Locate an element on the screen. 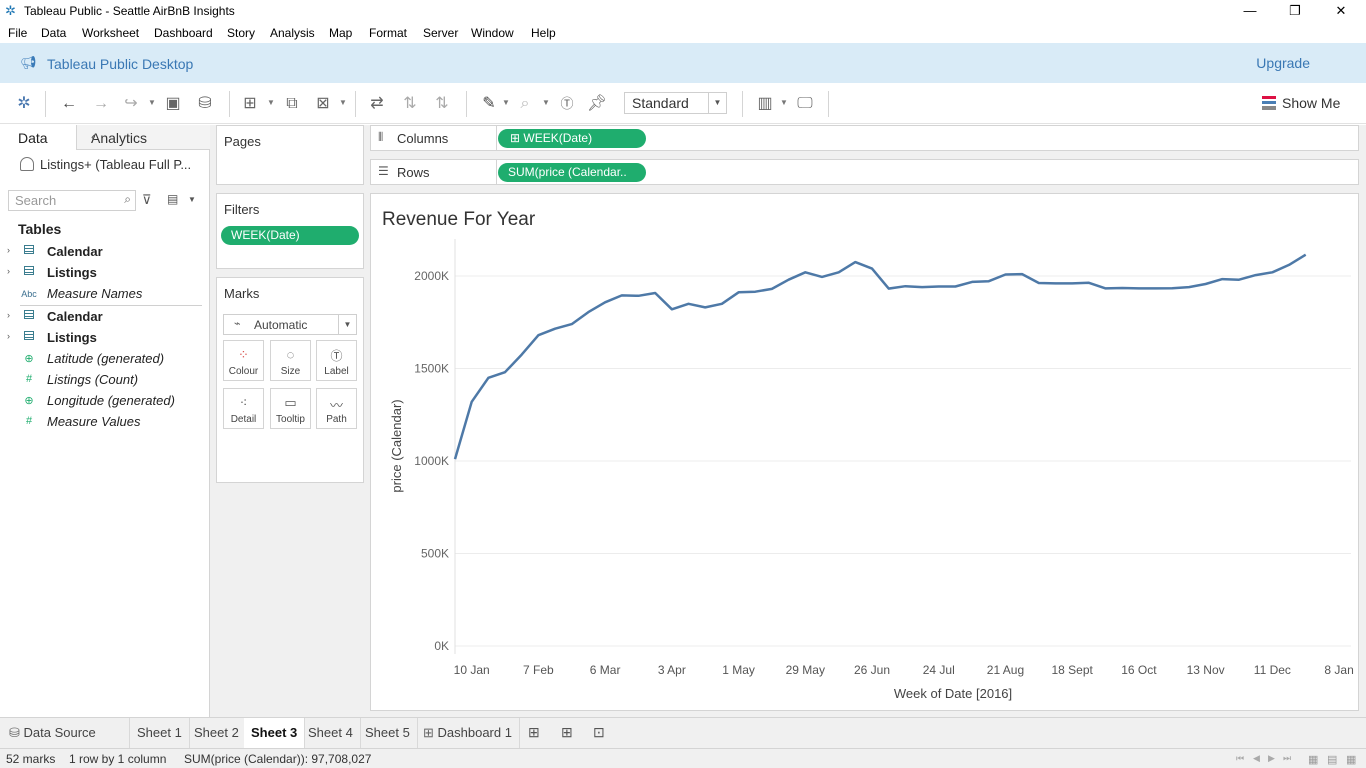 The height and width of the screenshot is (768, 1366). redo-icon: → is located at coordinates (101, 104).